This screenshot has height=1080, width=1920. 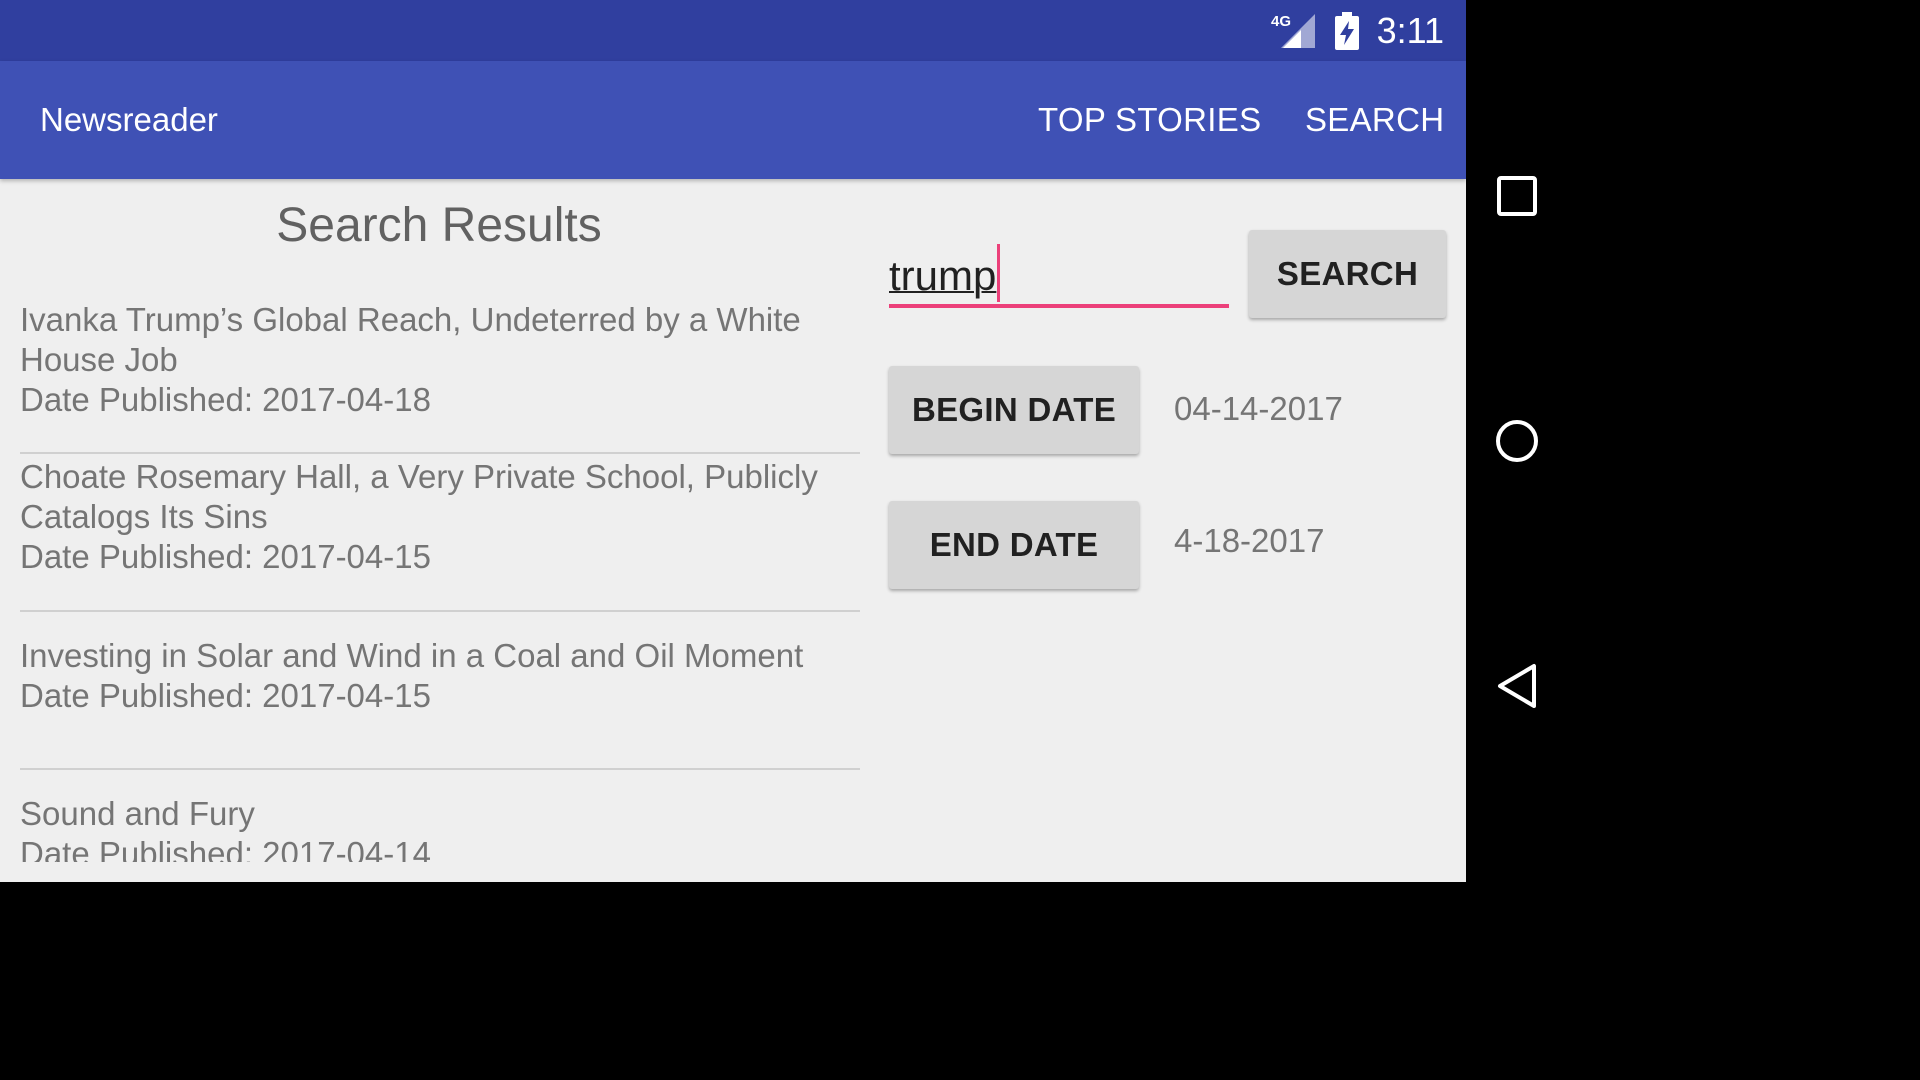 What do you see at coordinates (129, 119) in the screenshot?
I see `app-title: Newsreader` at bounding box center [129, 119].